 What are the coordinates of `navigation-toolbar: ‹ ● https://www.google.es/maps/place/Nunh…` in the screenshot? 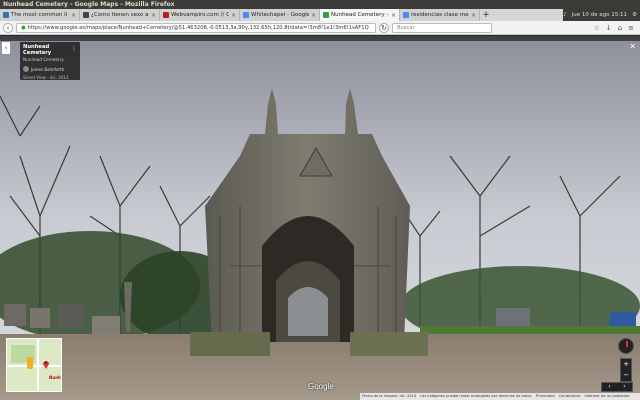 It's located at (320, 28).